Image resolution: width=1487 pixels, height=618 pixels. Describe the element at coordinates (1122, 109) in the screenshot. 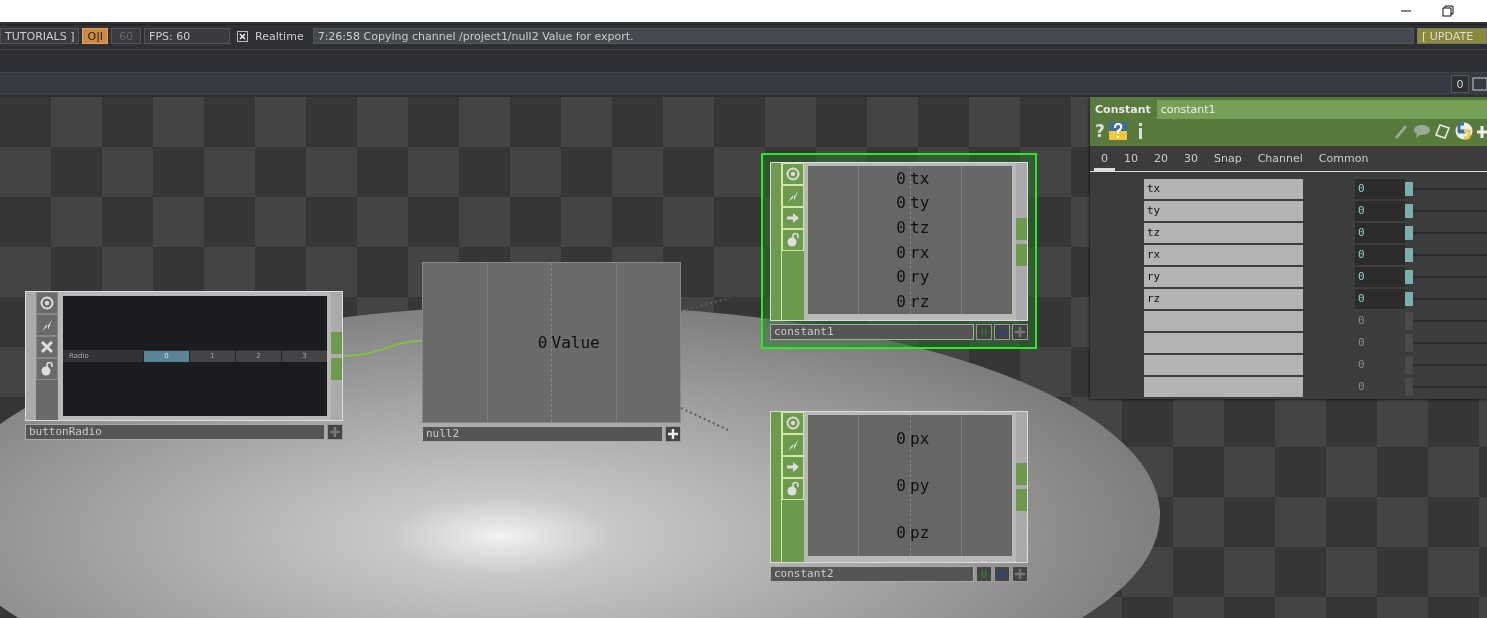

I see `operator-type: Constant` at that location.